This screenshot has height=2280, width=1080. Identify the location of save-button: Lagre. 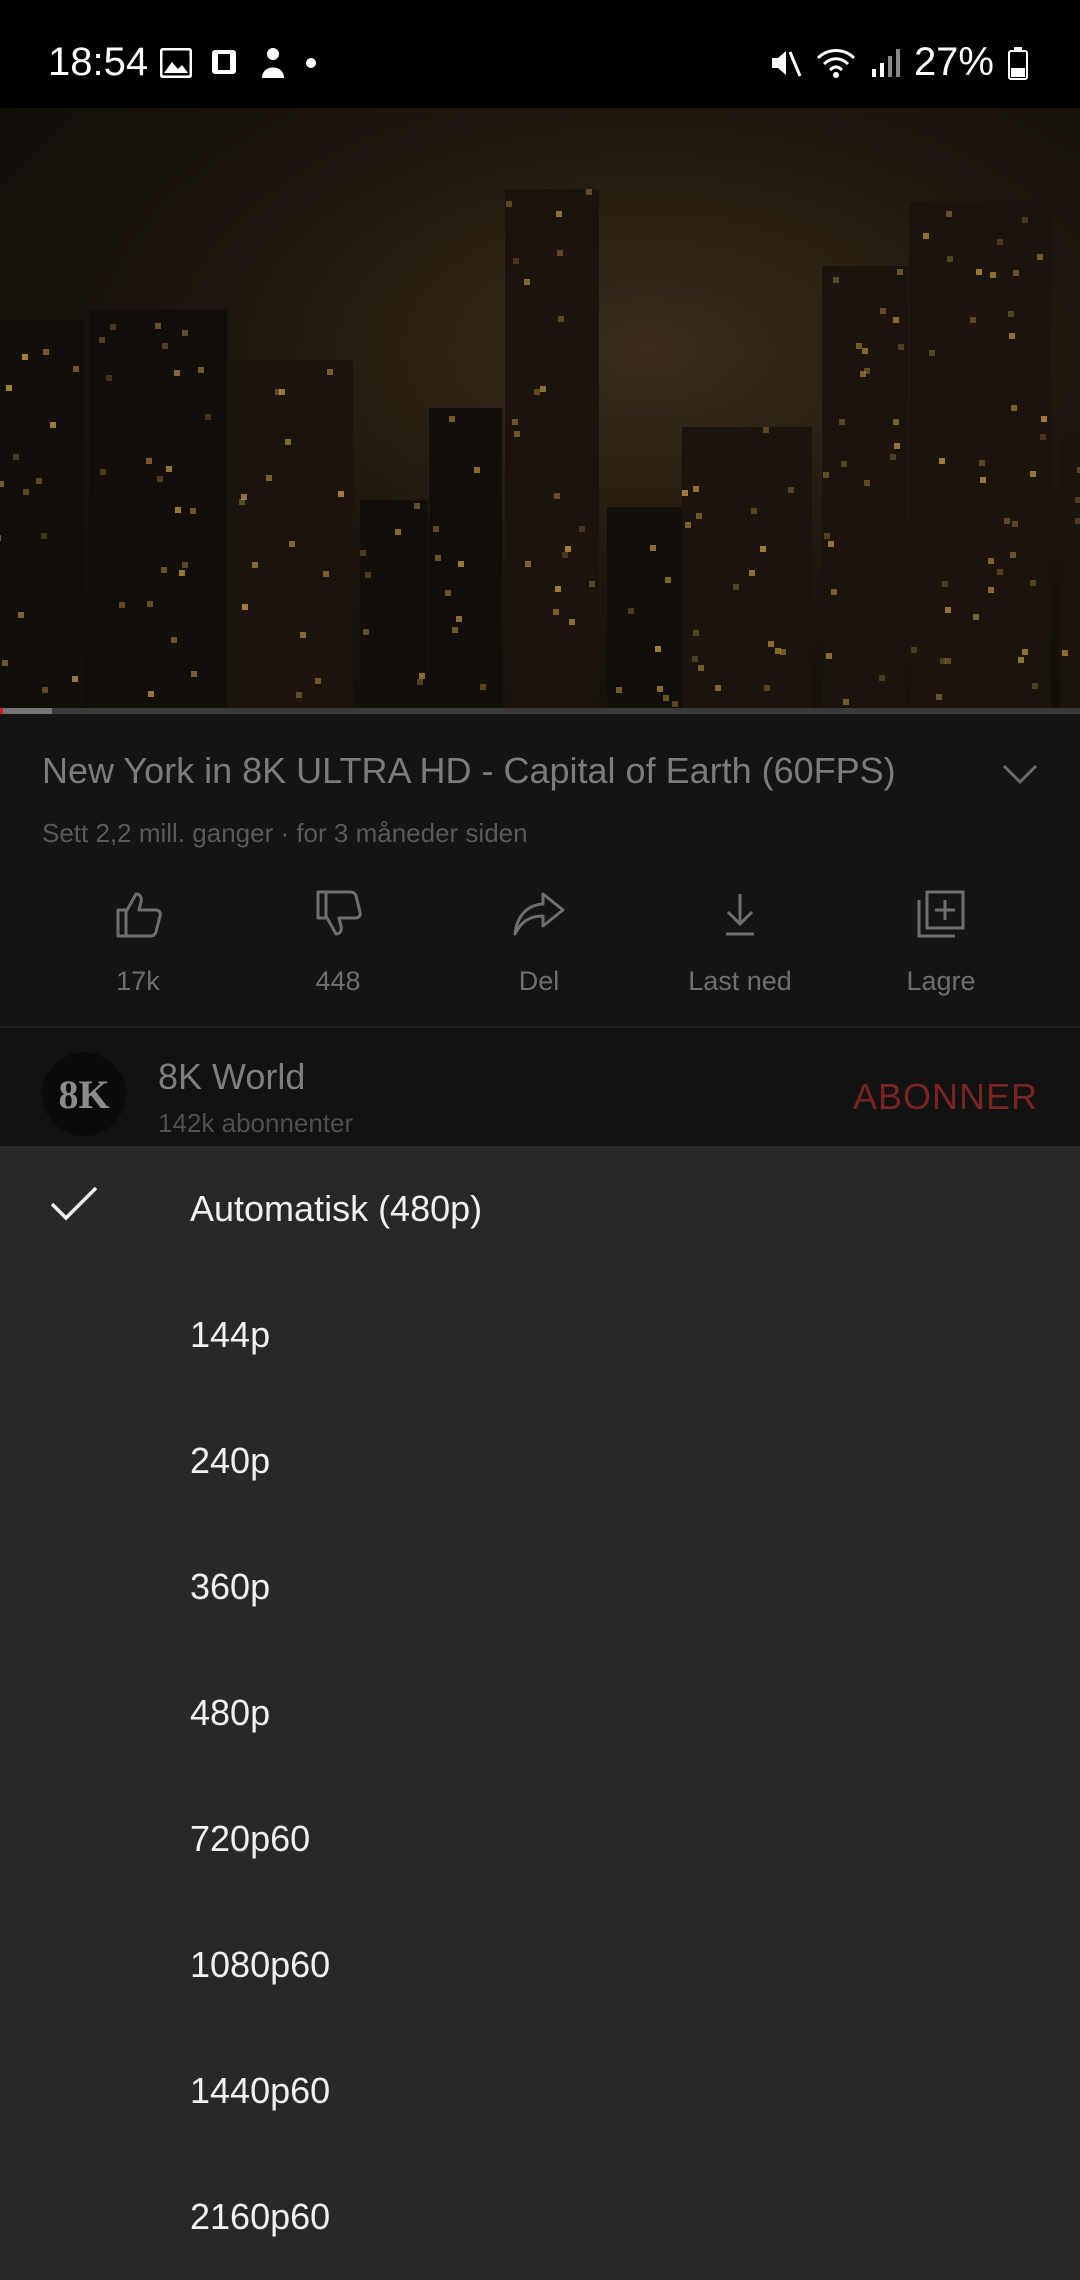
(941, 940).